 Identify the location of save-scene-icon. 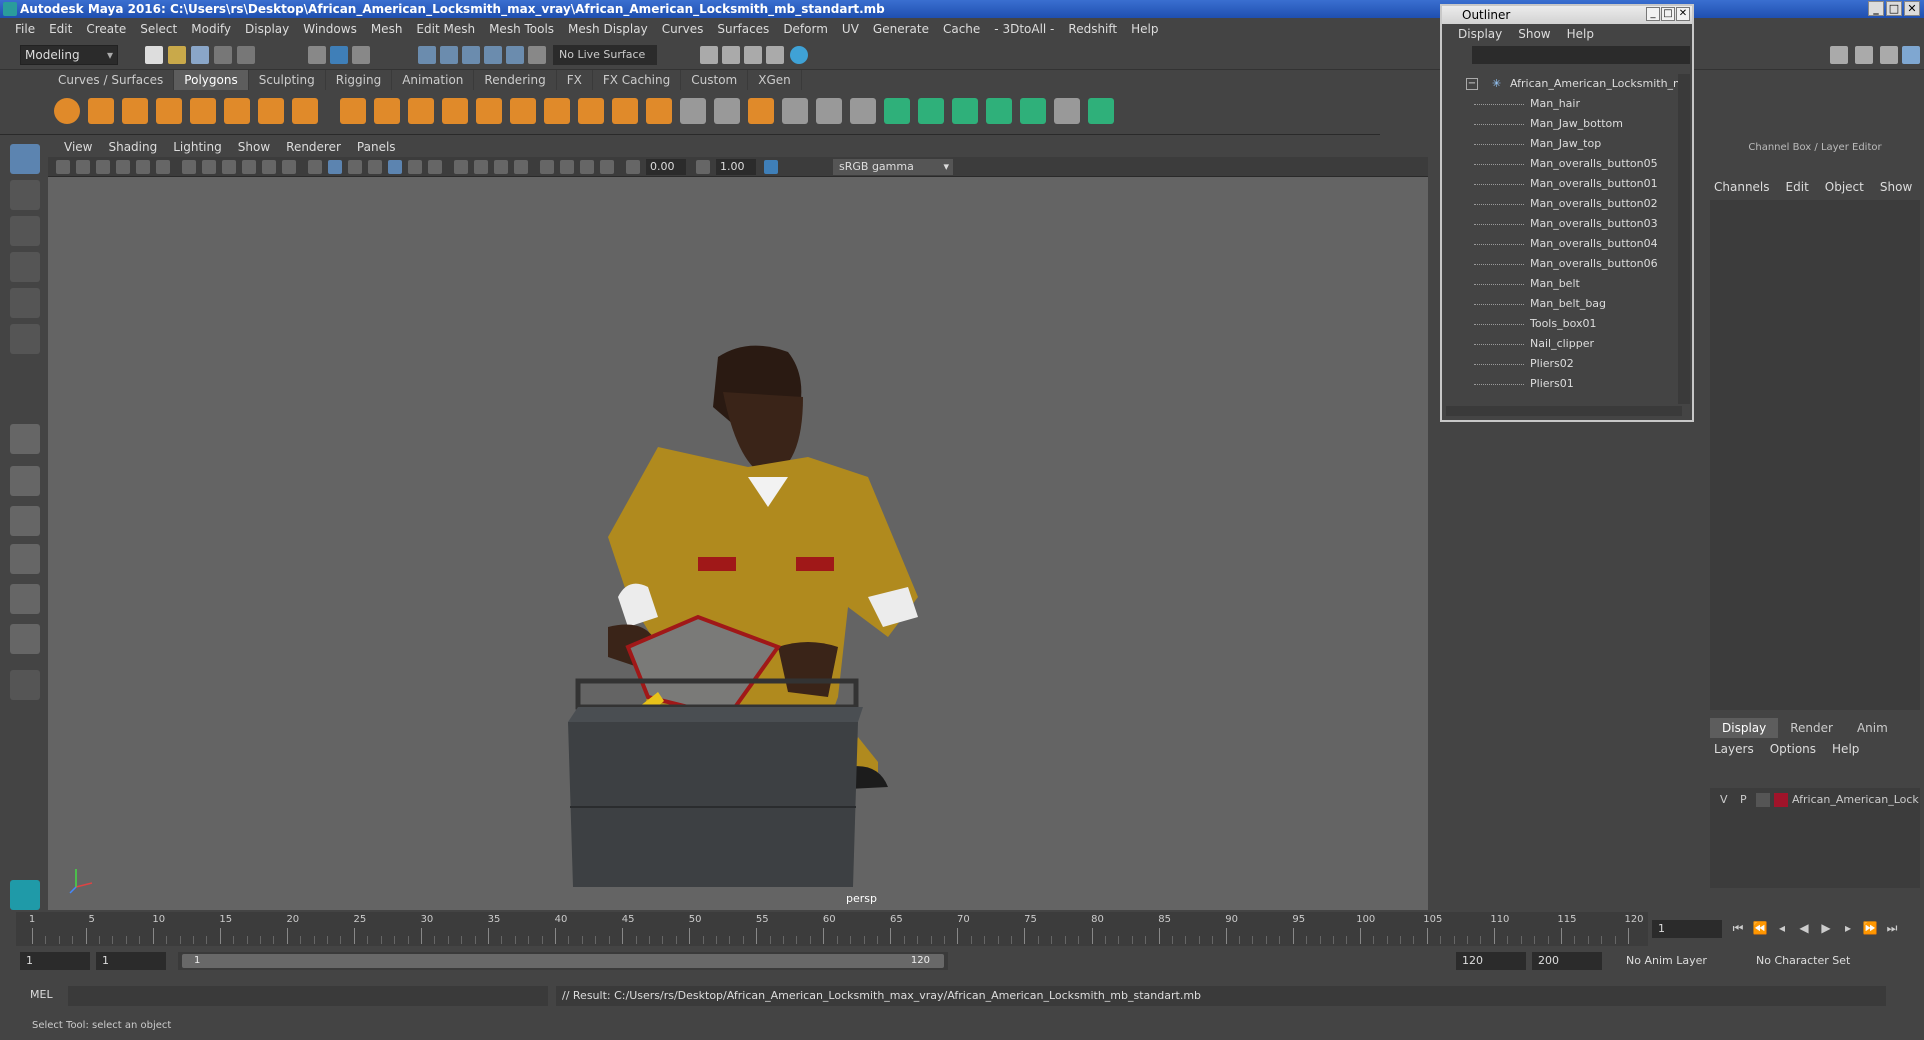
(200, 55).